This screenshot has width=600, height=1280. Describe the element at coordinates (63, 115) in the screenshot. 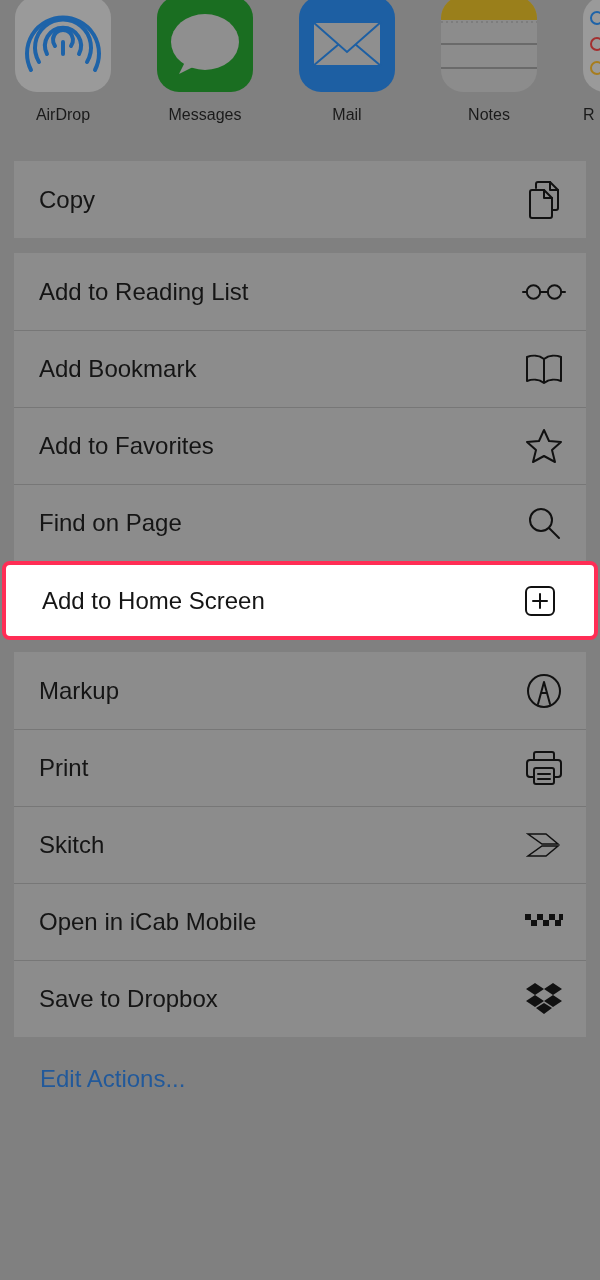

I see `app-label: AirDrop` at that location.